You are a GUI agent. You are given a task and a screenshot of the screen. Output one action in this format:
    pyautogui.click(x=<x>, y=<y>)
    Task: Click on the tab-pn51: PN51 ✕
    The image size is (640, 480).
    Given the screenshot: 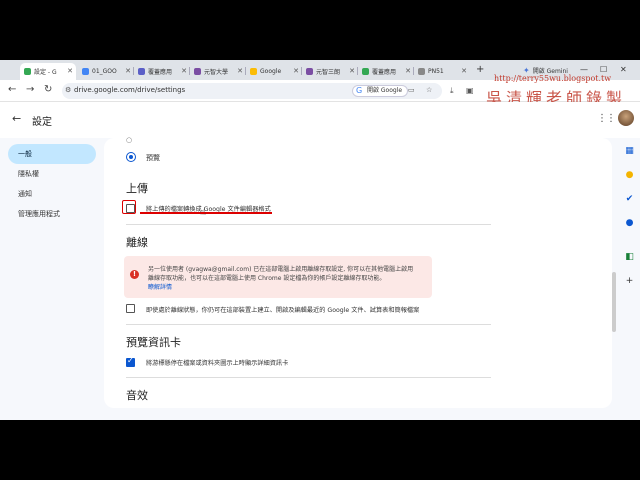 What is the action you would take?
    pyautogui.click(x=442, y=71)
    